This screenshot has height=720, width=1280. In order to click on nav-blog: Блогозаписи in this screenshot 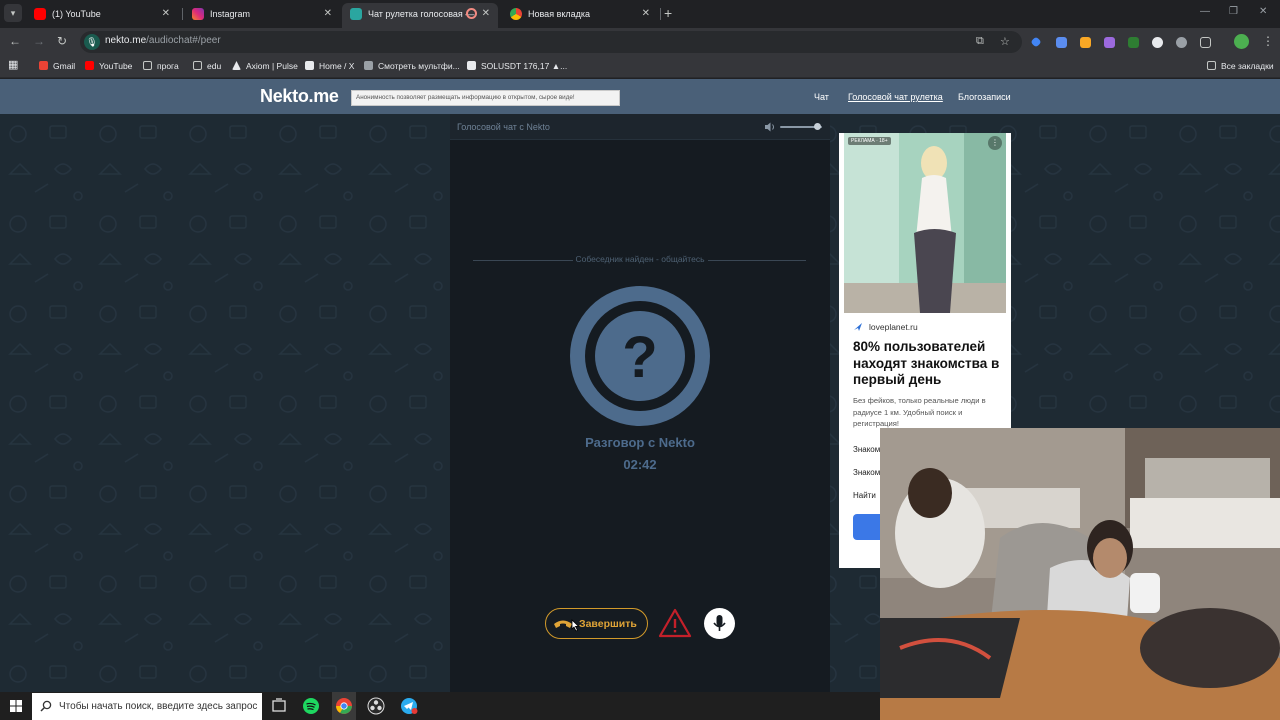, I will do `click(984, 97)`.